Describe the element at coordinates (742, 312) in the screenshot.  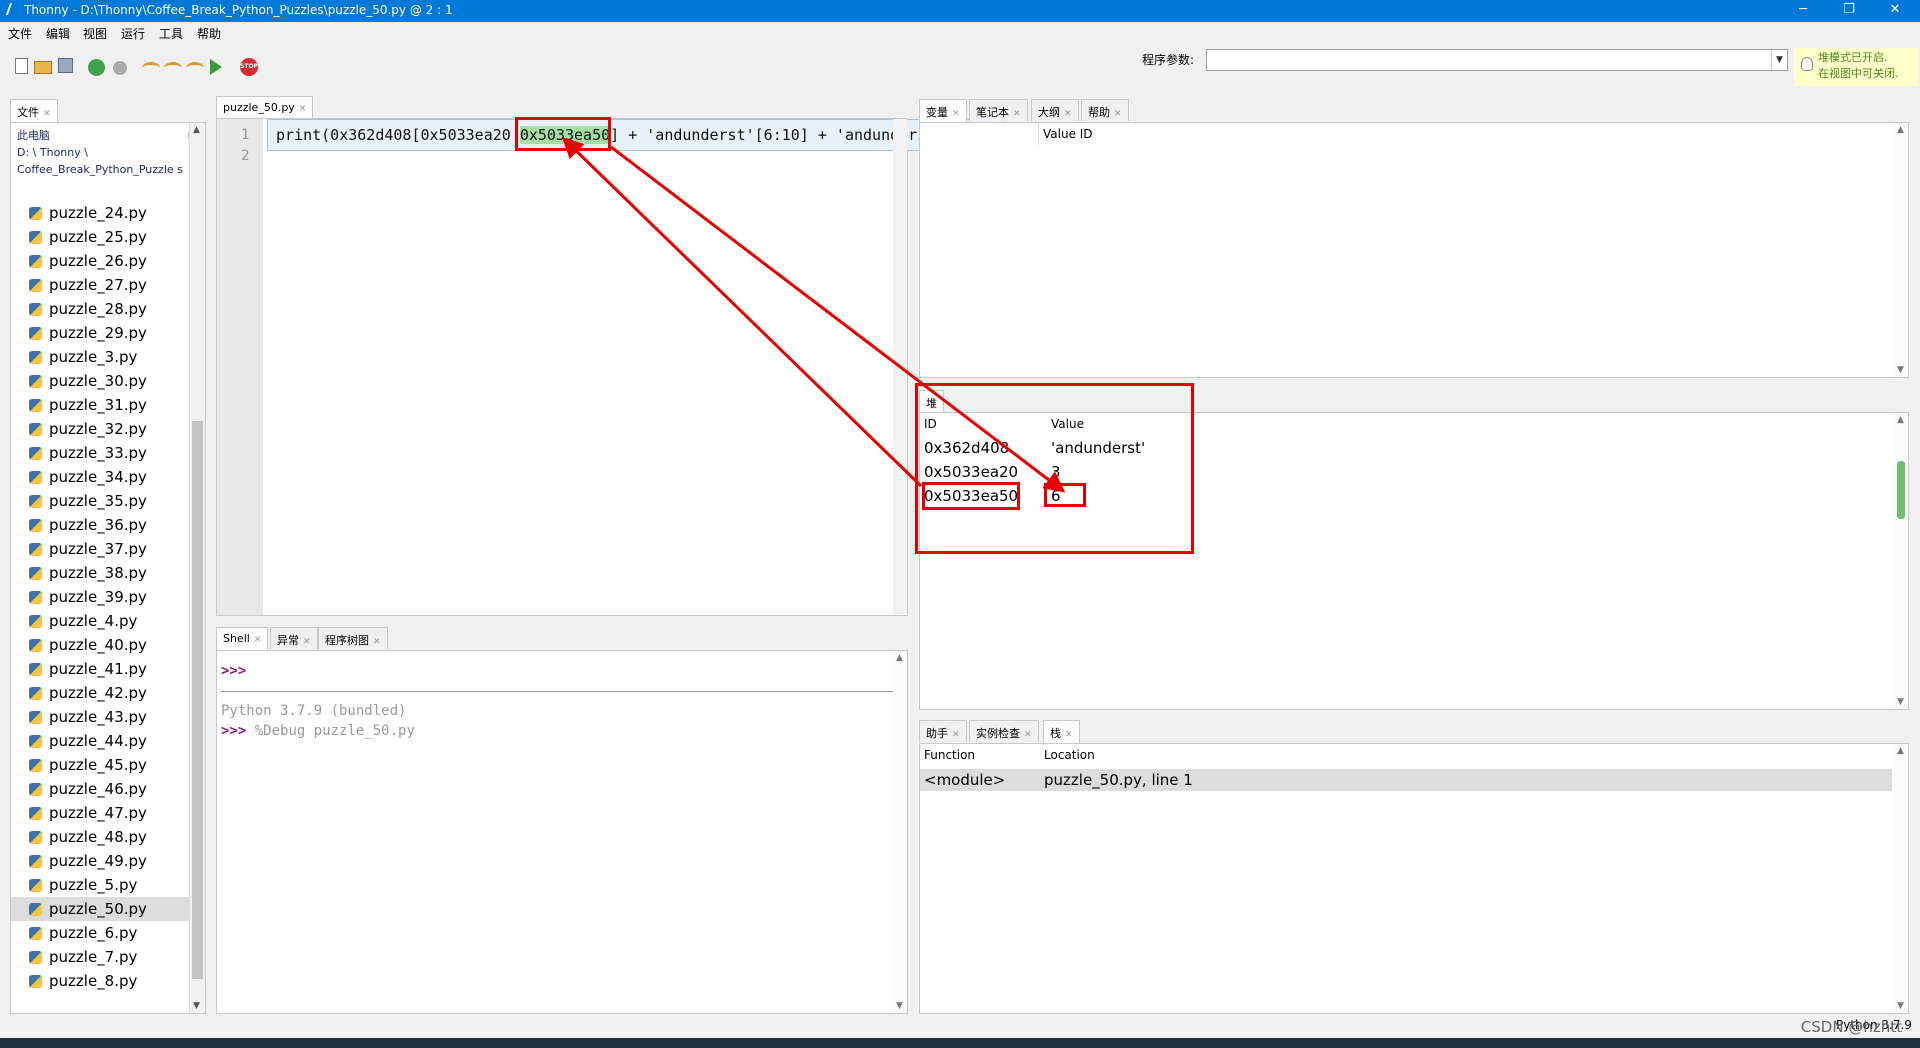
I see `arrow-to-code` at that location.